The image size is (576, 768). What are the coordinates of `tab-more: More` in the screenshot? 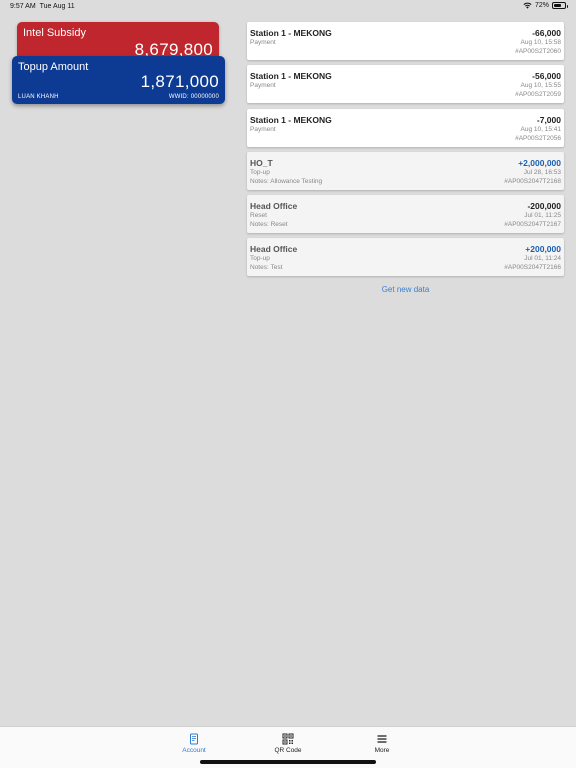 It's located at (382, 743).